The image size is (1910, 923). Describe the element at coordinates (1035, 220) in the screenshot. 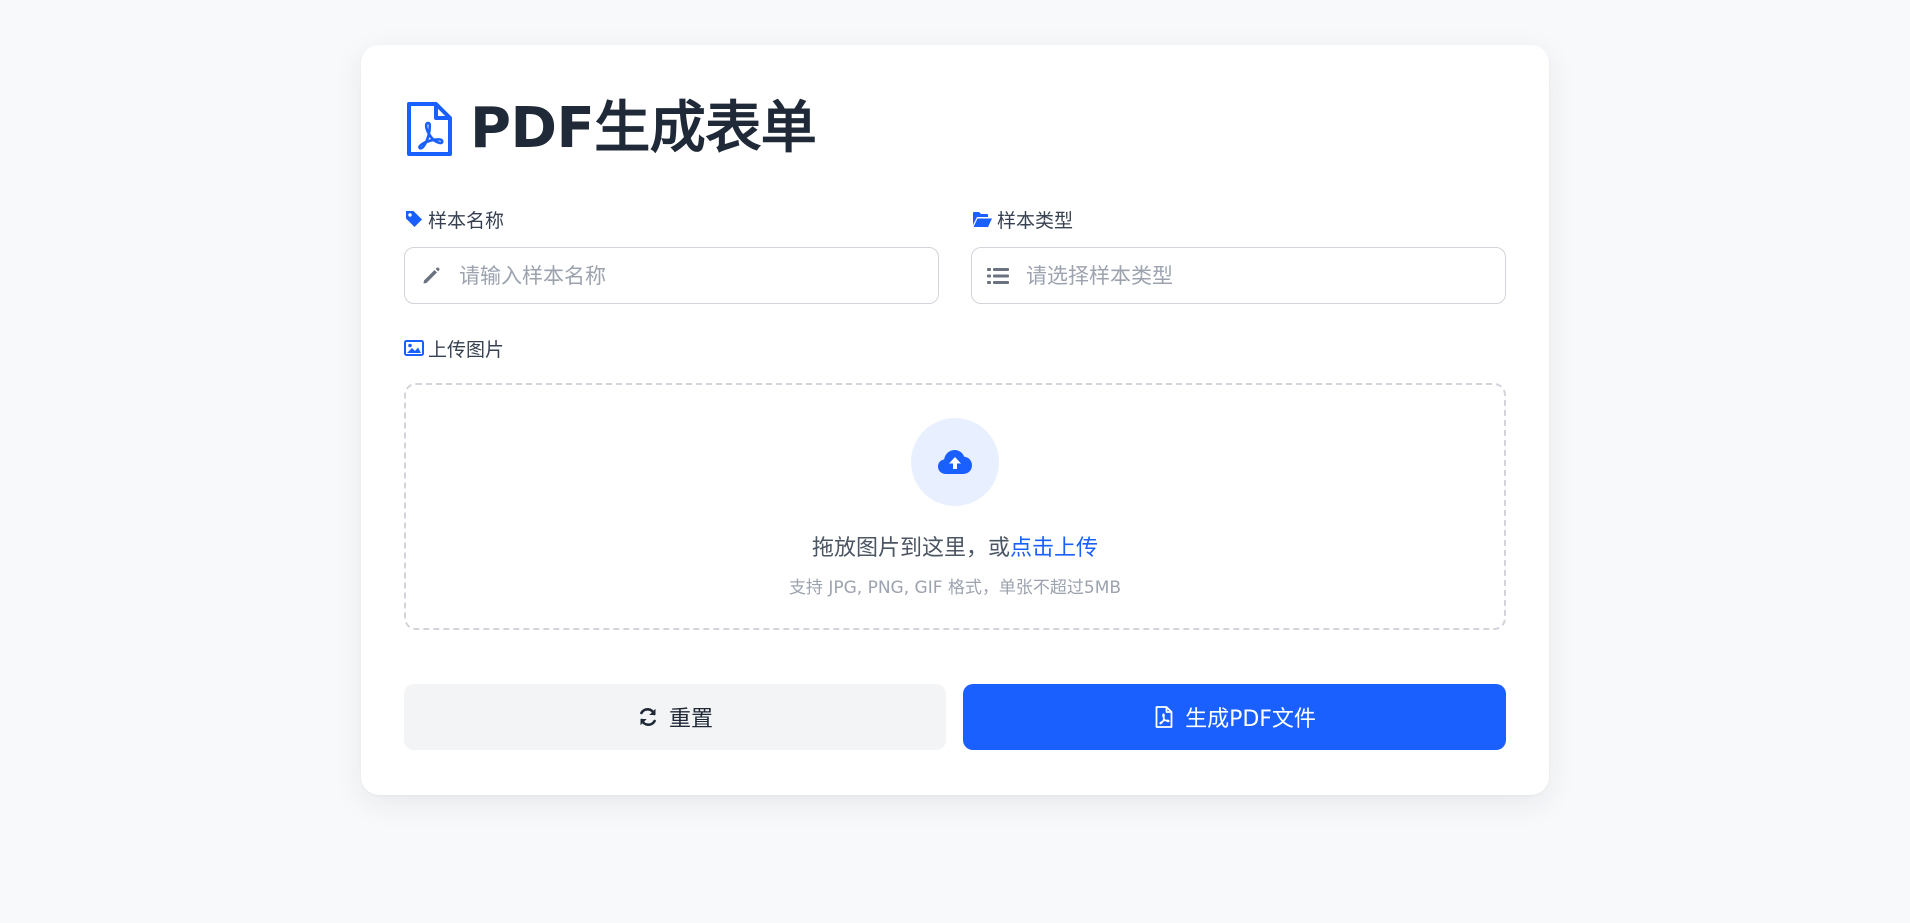

I see `sample-type-label-text: 样本类型` at that location.